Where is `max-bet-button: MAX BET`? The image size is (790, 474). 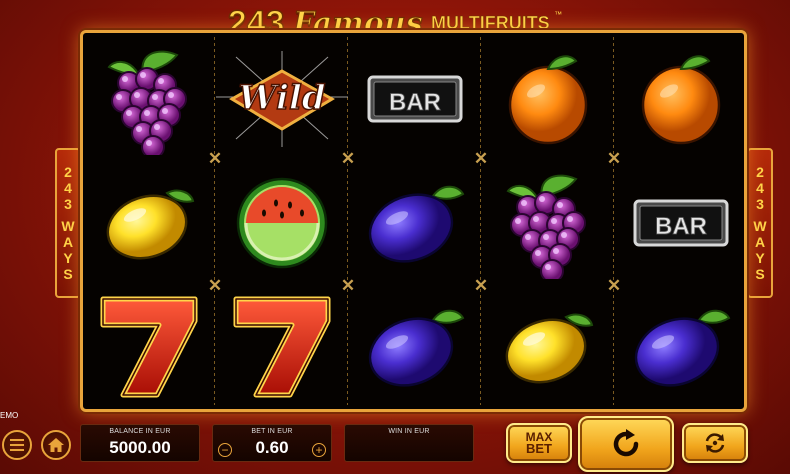 max-bet-button: MAX BET is located at coordinates (539, 443).